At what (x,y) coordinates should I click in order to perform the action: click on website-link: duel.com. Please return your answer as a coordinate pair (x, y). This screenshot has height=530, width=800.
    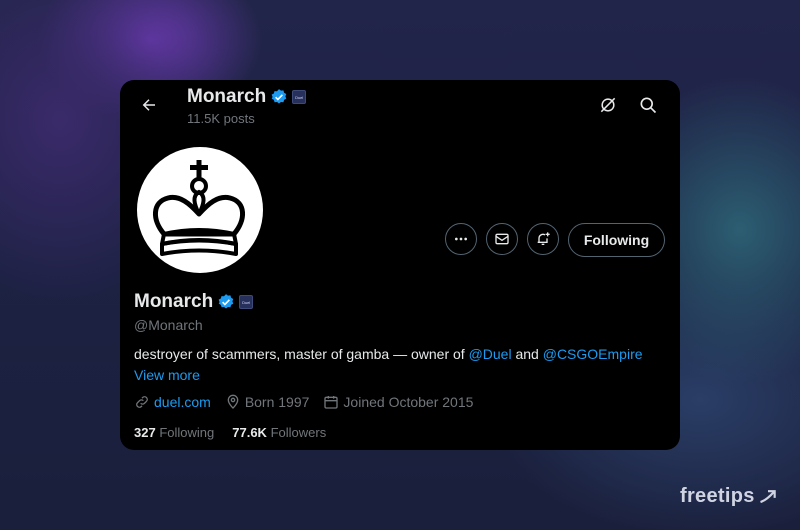
    Looking at the image, I should click on (182, 402).